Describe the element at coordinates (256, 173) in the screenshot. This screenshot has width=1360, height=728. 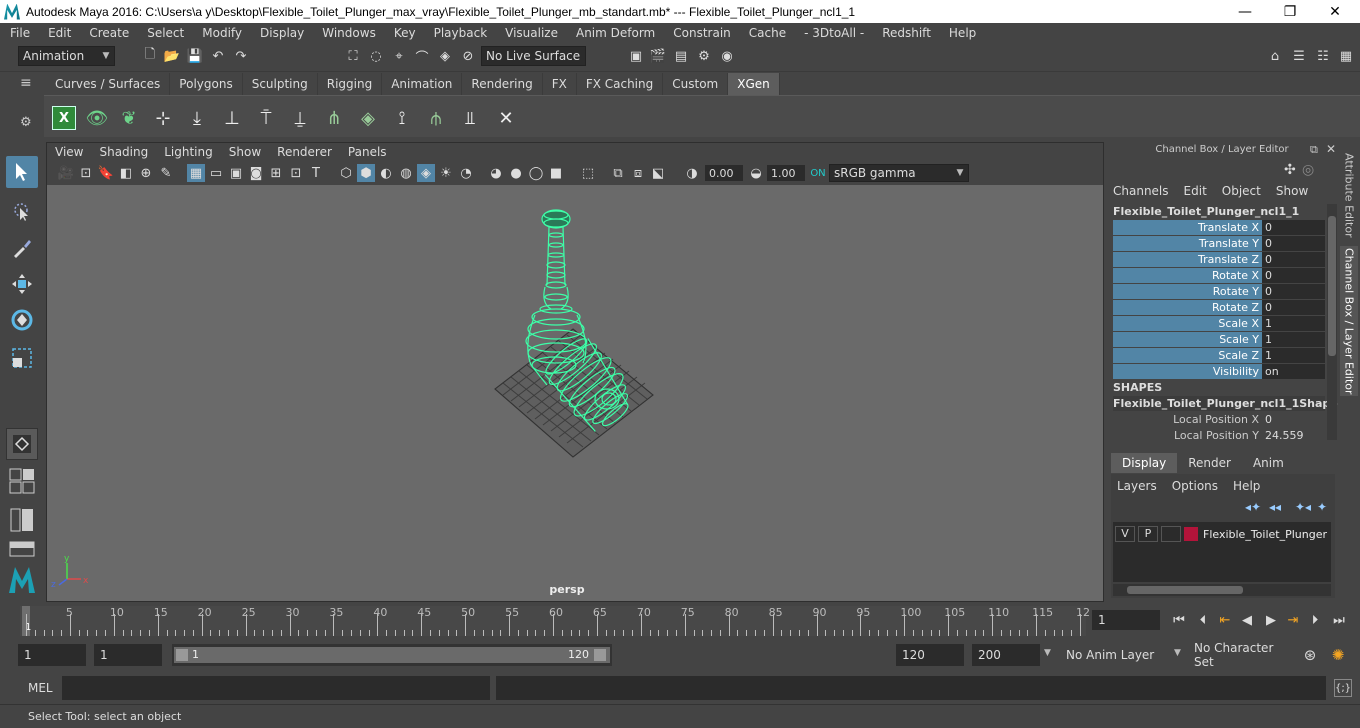
I see `gate-mask-icon: ◙` at that location.